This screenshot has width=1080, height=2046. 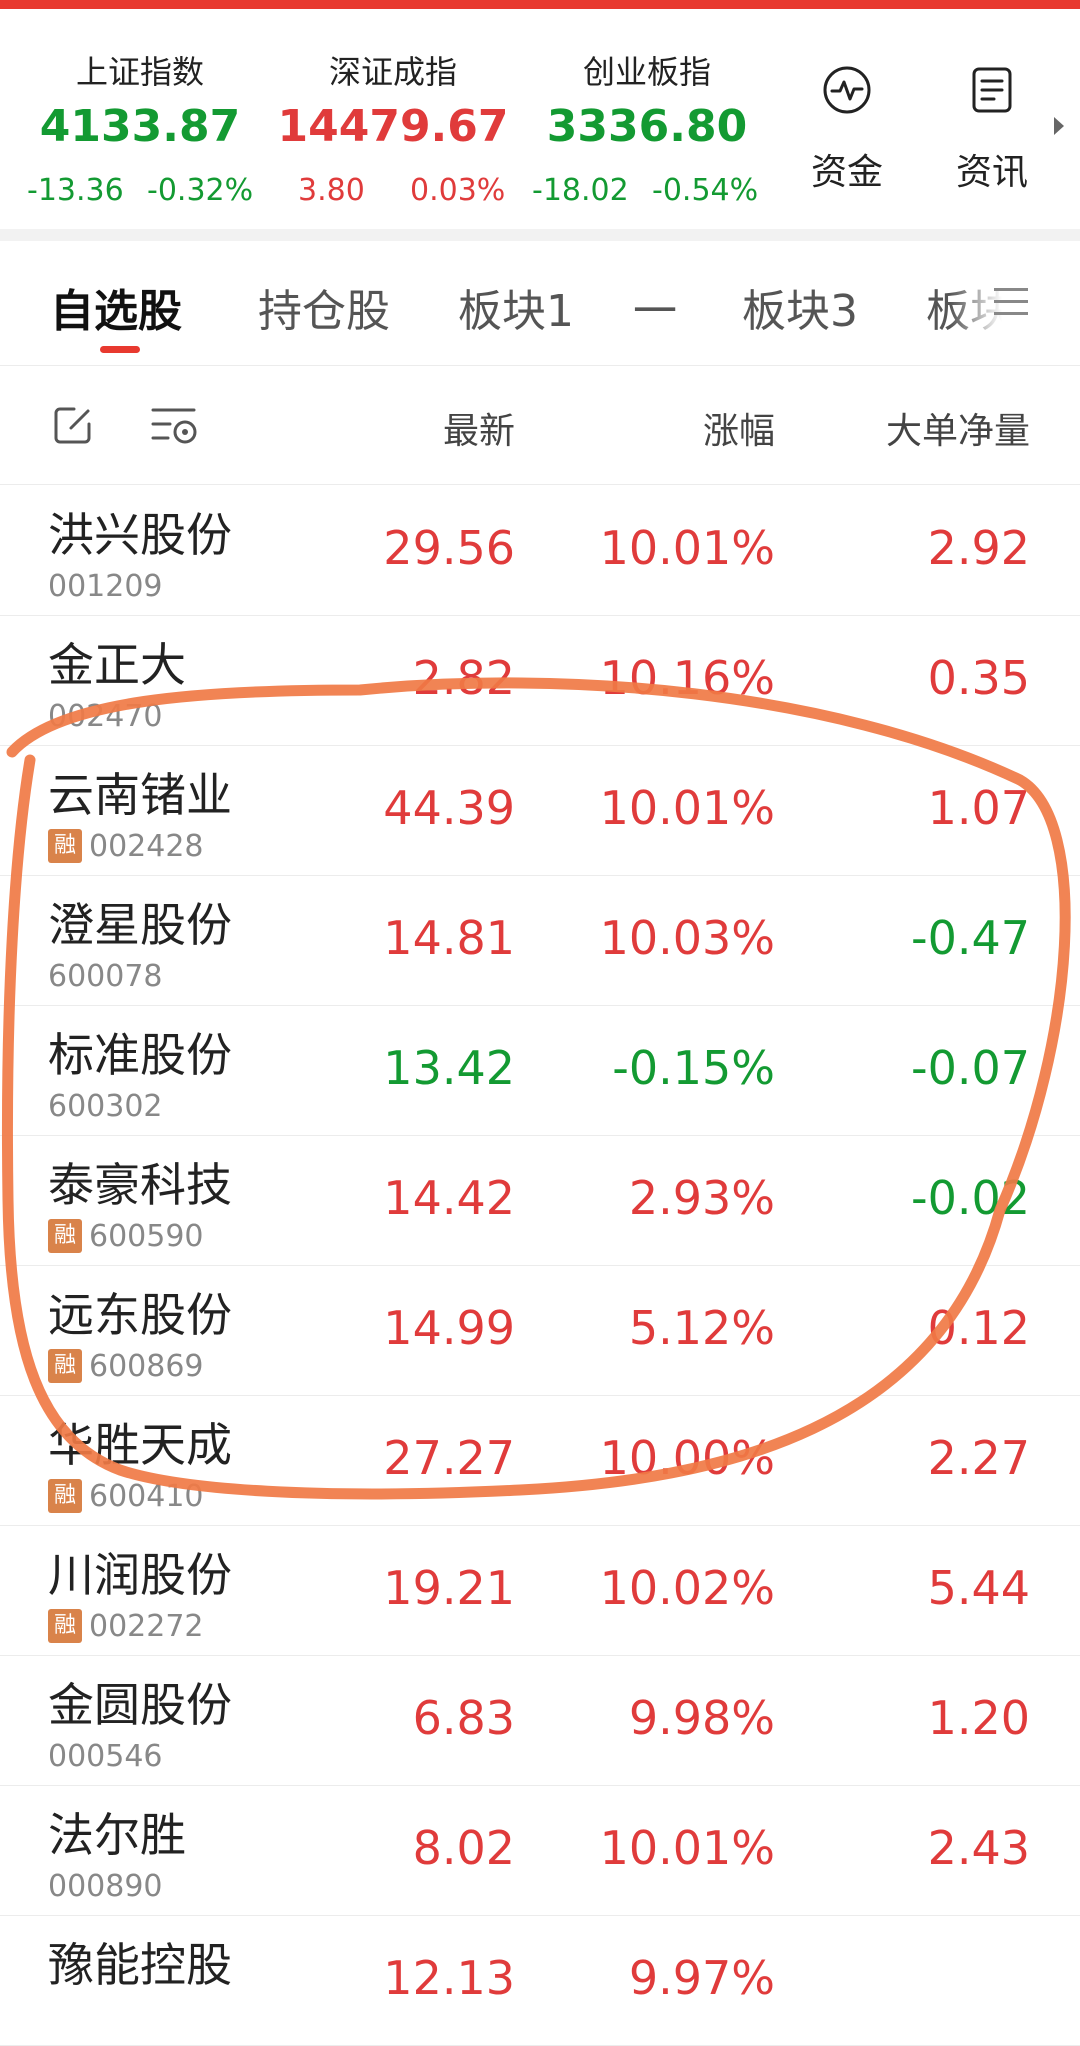 What do you see at coordinates (402, 428) in the screenshot?
I see `column-latest: 最新` at bounding box center [402, 428].